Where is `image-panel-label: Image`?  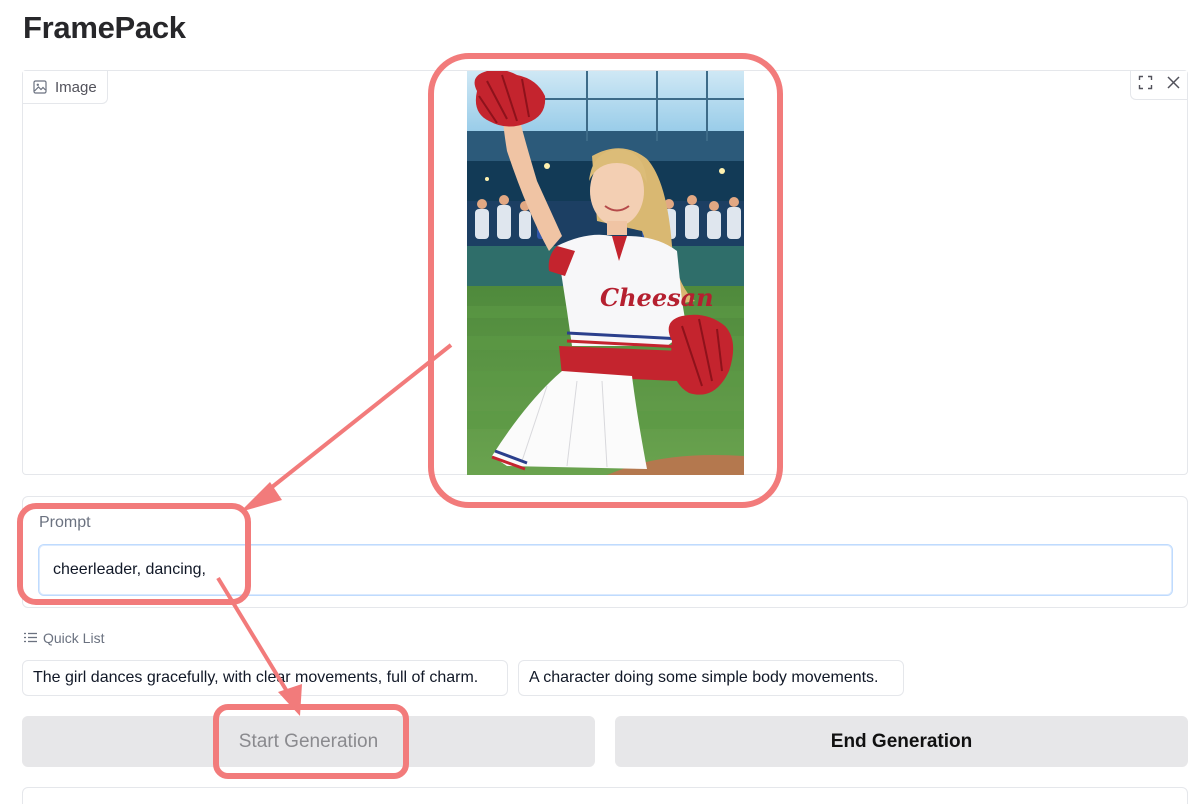
image-panel-label: Image is located at coordinates (65, 87).